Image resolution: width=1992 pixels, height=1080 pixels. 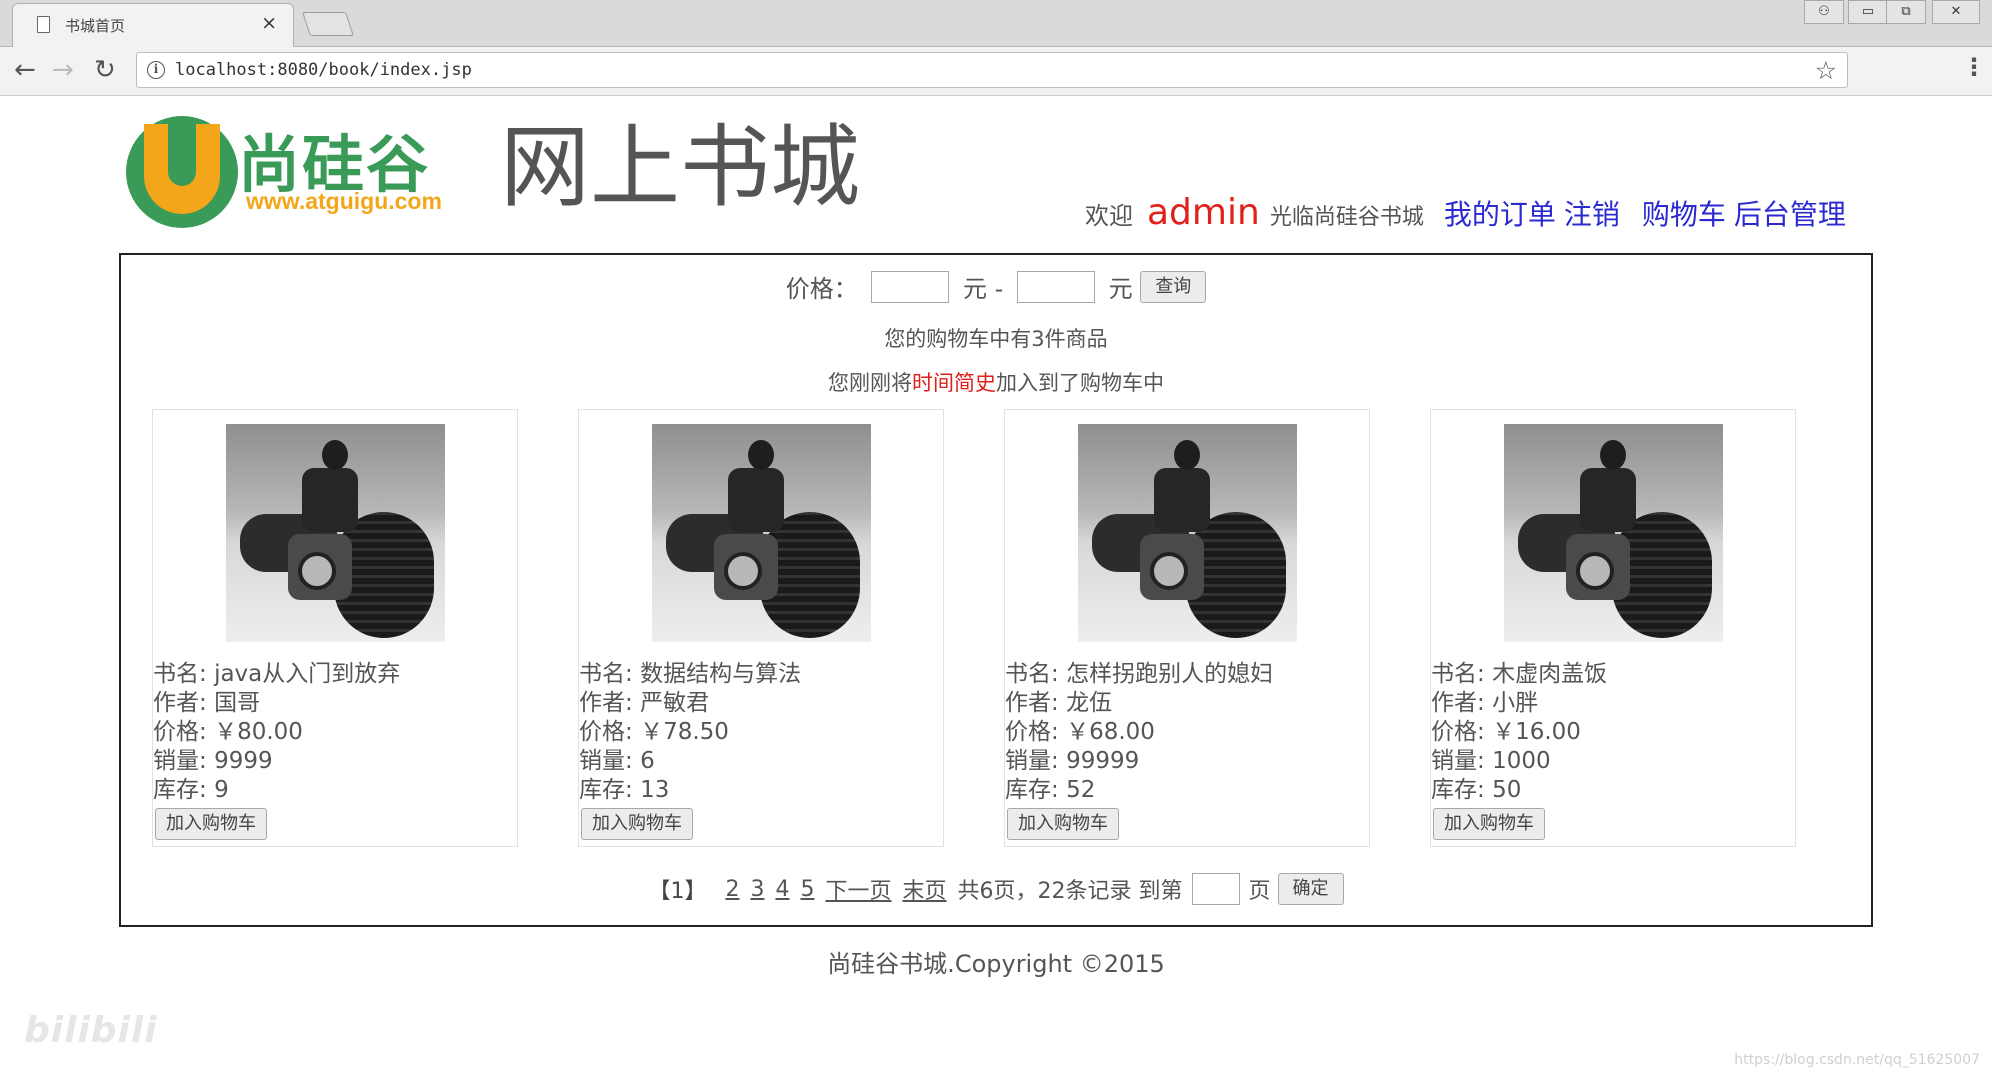 I want to click on page-title: 网上书城, so click(x=680, y=167).